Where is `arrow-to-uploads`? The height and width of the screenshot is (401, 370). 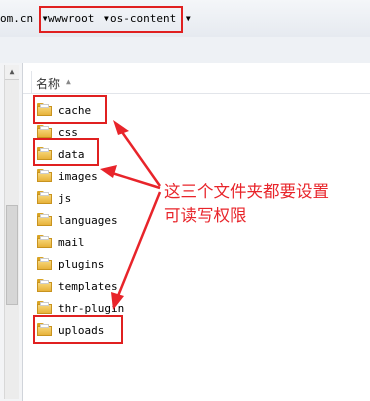 arrow-to-uploads is located at coordinates (139, 244).